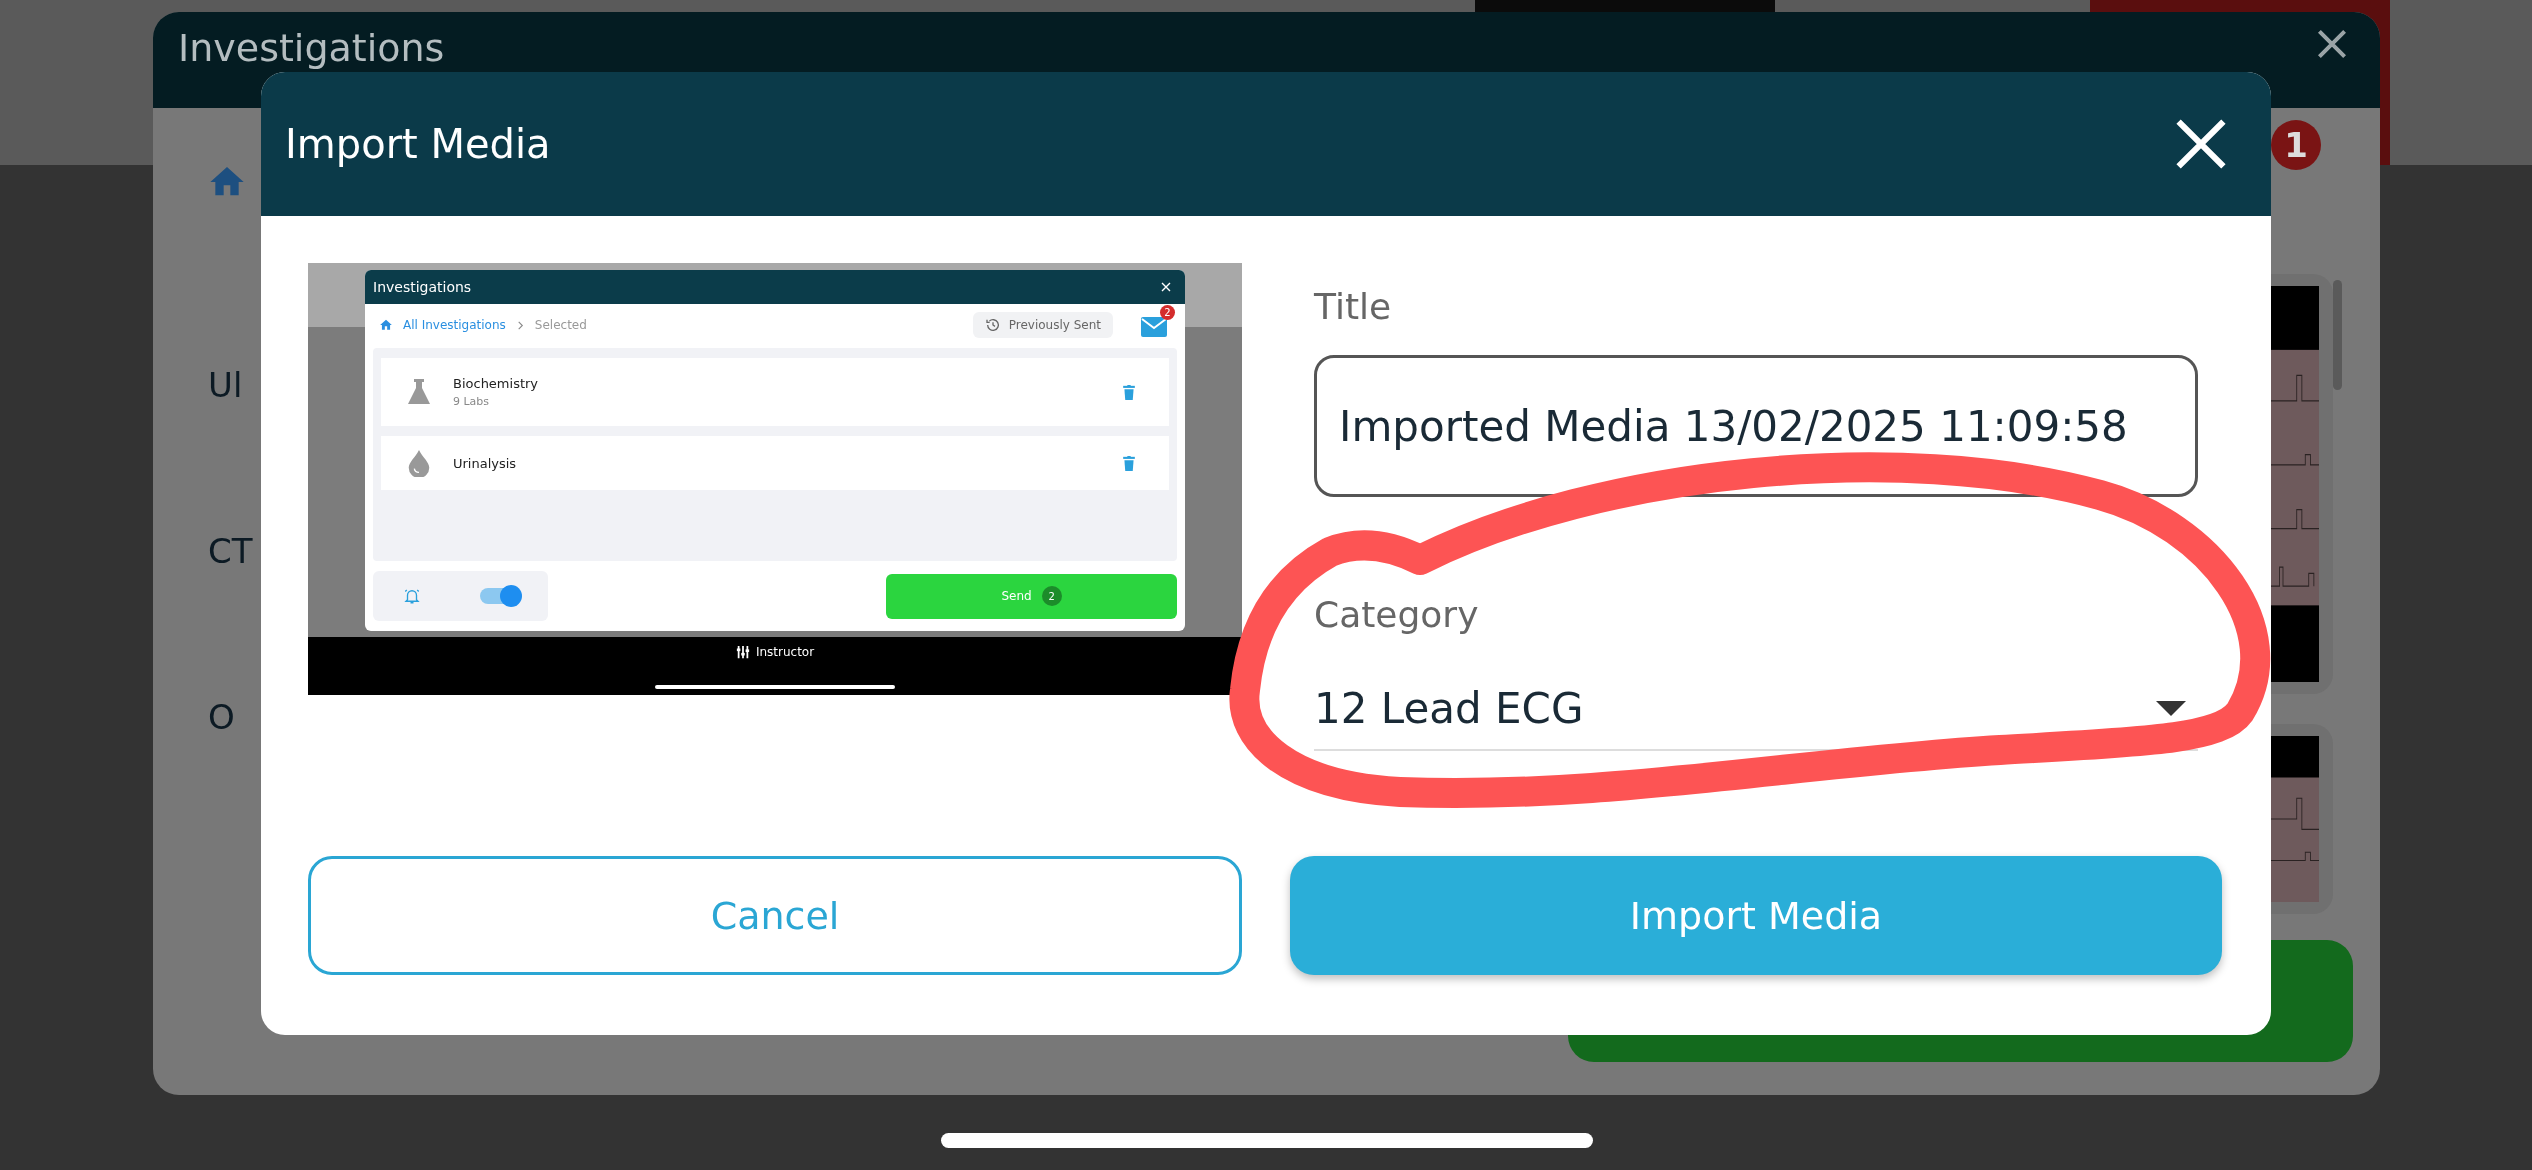  I want to click on investigation-name: Biochemistry, so click(496, 383).